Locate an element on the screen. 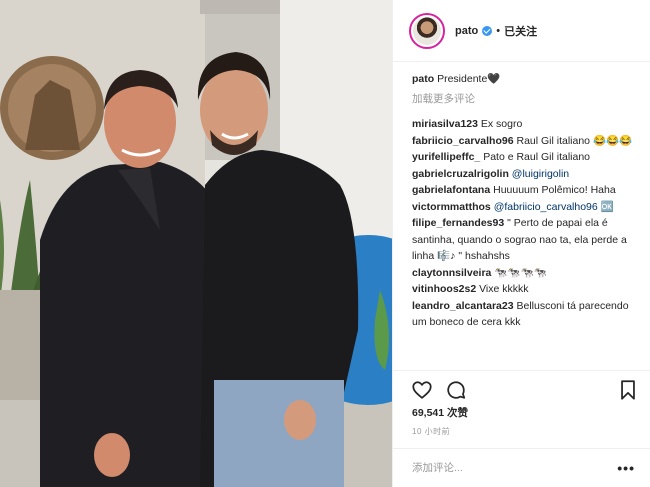 This screenshot has width=650, height=487. avatar-image is located at coordinates (427, 30).